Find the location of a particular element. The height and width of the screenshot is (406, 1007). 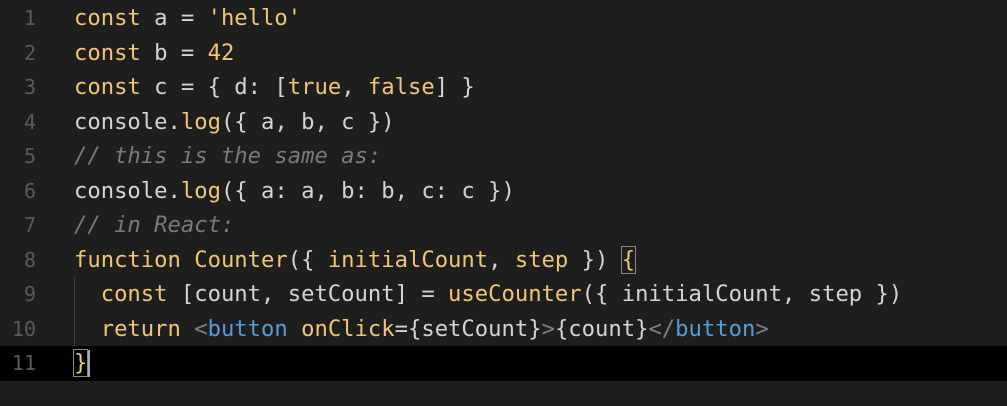

code-line: 1 const a = 'hello' is located at coordinates (503, 18).